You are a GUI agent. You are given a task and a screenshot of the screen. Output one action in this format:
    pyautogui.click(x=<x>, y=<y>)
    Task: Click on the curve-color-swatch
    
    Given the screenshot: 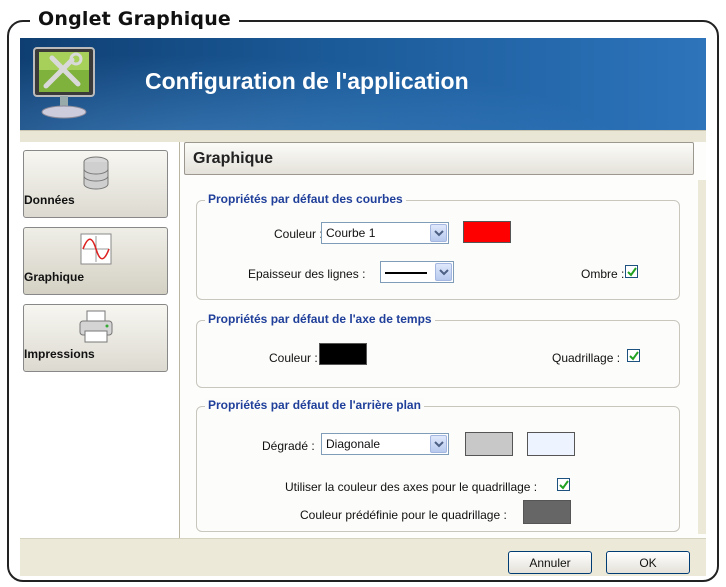 What is the action you would take?
    pyautogui.click(x=487, y=232)
    